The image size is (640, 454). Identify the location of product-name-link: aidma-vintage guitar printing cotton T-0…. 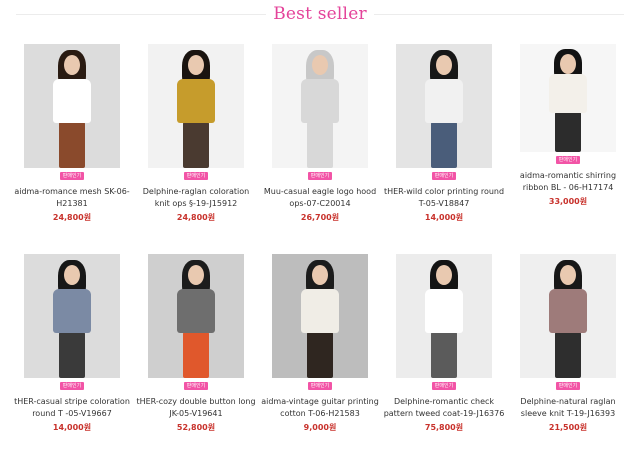
(320, 408).